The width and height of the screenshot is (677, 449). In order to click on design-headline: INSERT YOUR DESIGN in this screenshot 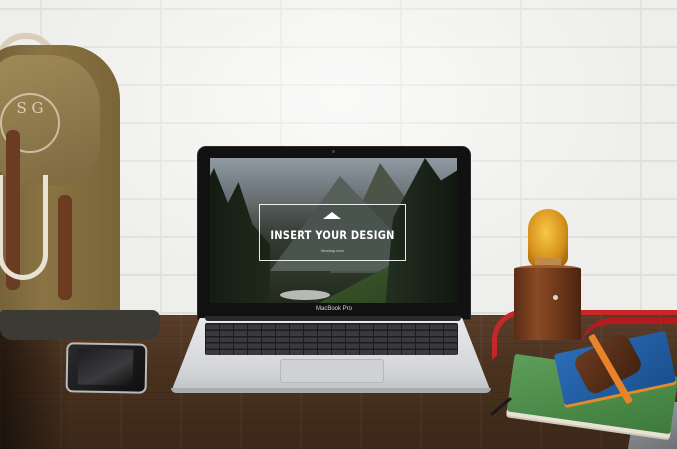, I will do `click(332, 235)`.